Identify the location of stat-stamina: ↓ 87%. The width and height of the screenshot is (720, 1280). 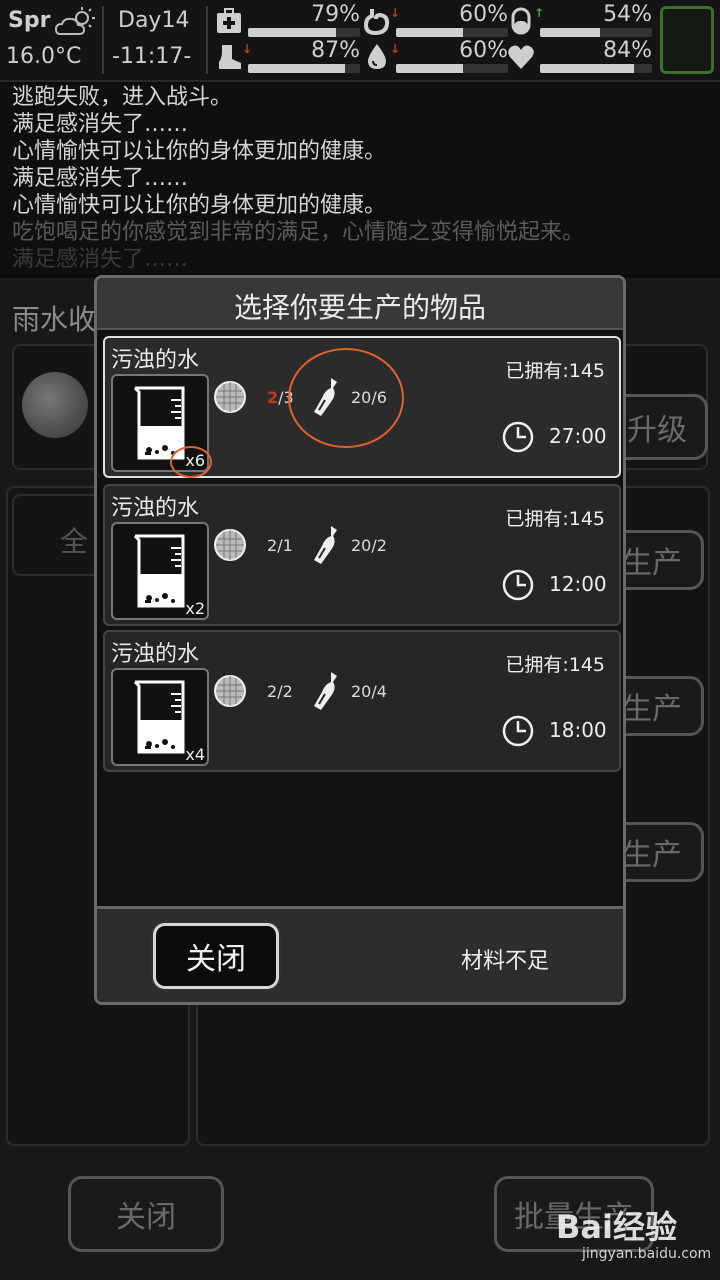
(289, 56).